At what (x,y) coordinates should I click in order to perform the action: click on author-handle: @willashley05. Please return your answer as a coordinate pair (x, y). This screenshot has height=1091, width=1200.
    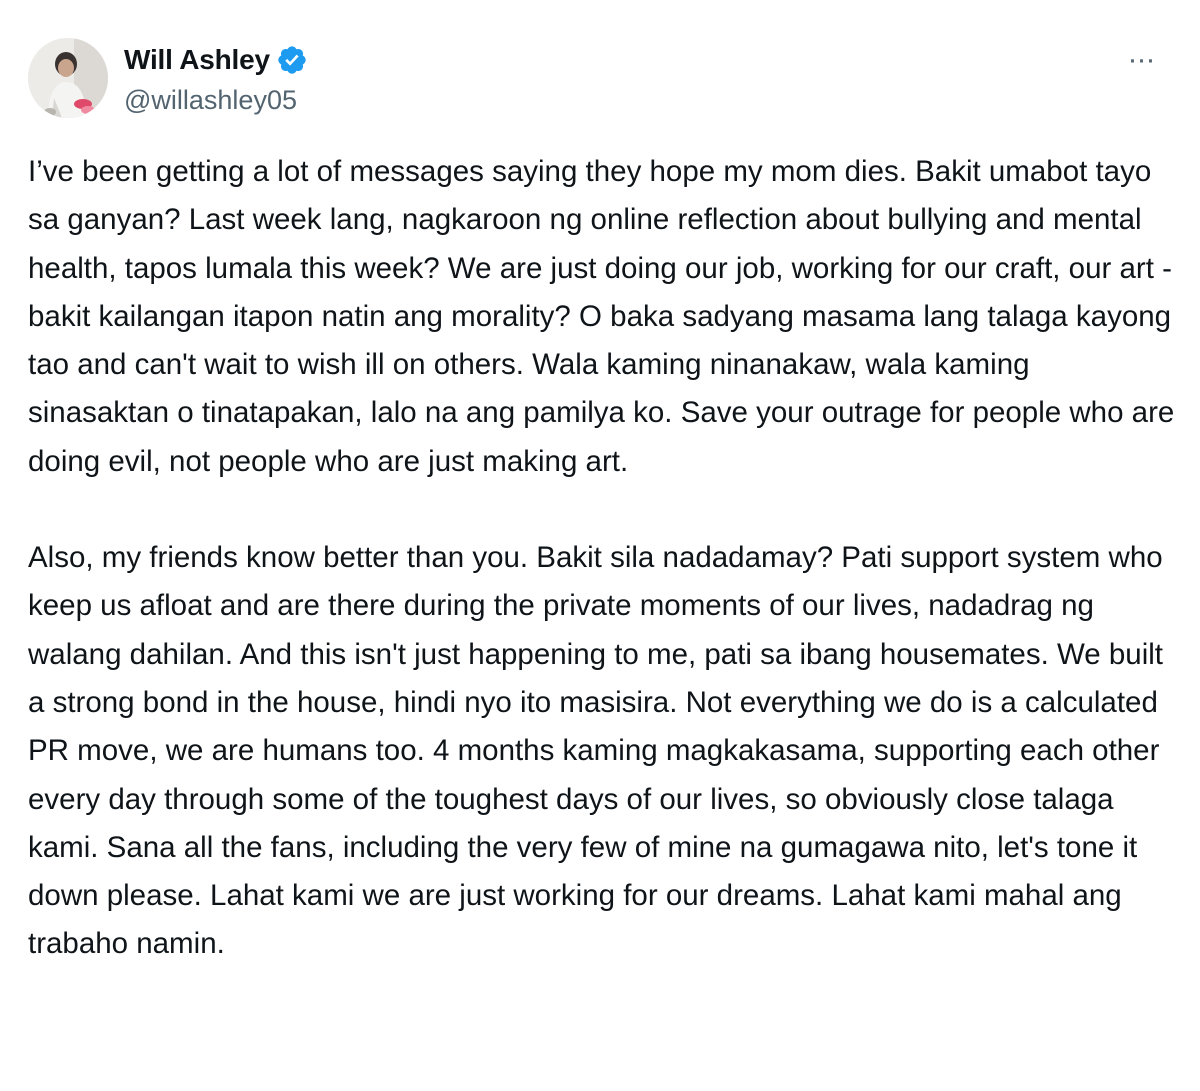
    Looking at the image, I should click on (210, 100).